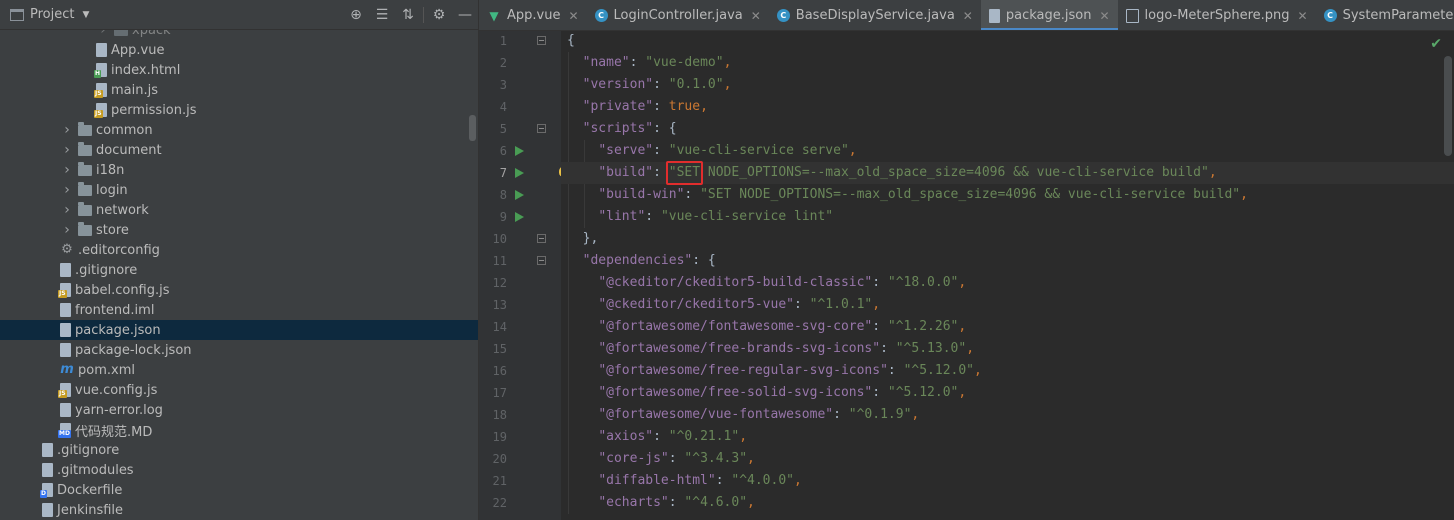 This screenshot has height=520, width=1454. Describe the element at coordinates (1217, 15) in the screenshot. I see `editor-tab: logo-MeterSphere.png ✕` at that location.